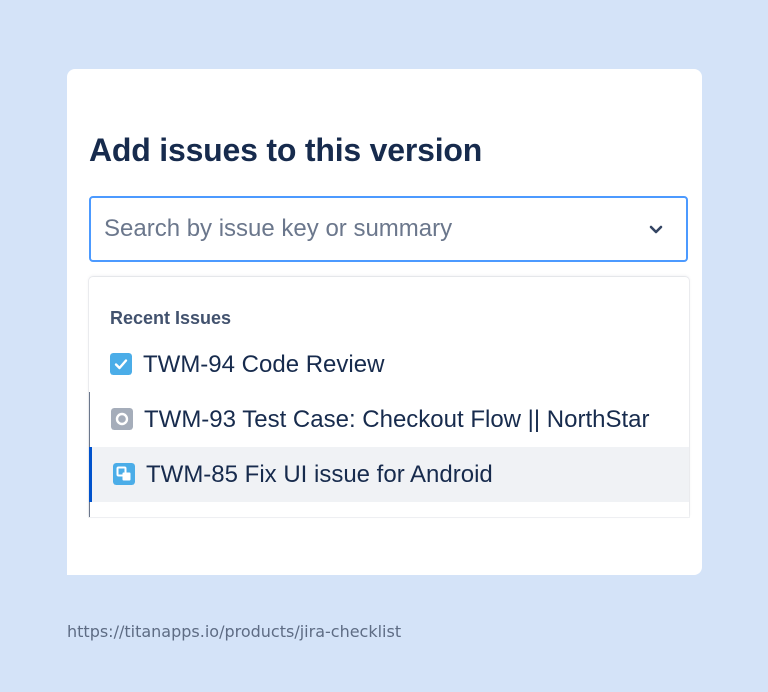 The width and height of the screenshot is (768, 692). What do you see at coordinates (364, 229) in the screenshot?
I see `search-input` at bounding box center [364, 229].